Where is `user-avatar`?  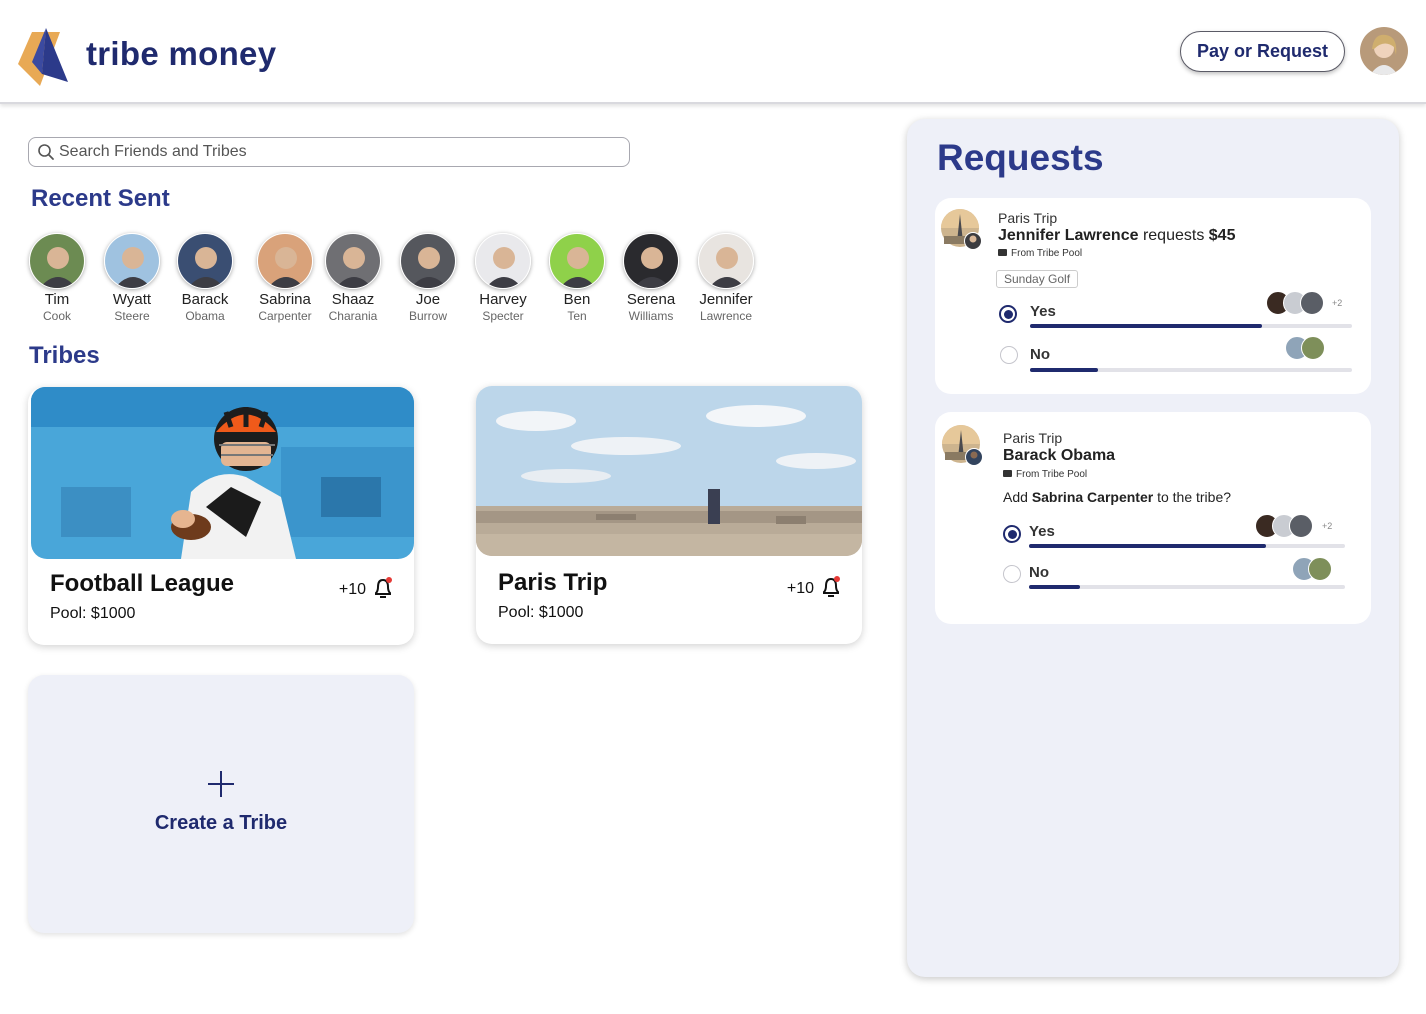 user-avatar is located at coordinates (1384, 51).